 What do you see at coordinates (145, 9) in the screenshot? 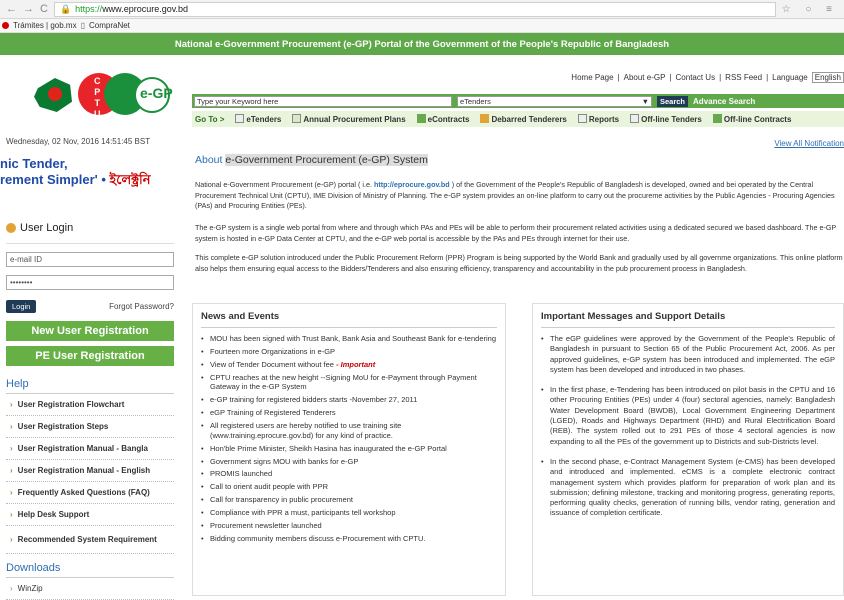
I see `url-host: www.eprocure.gov.bd` at bounding box center [145, 9].